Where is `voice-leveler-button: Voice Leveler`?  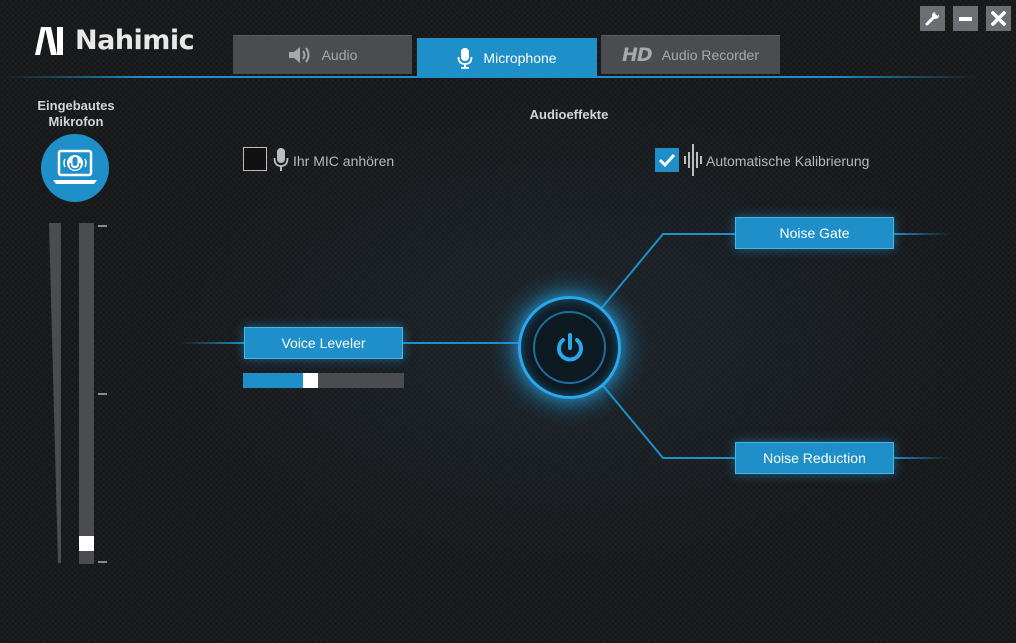 voice-leveler-button: Voice Leveler is located at coordinates (323, 343).